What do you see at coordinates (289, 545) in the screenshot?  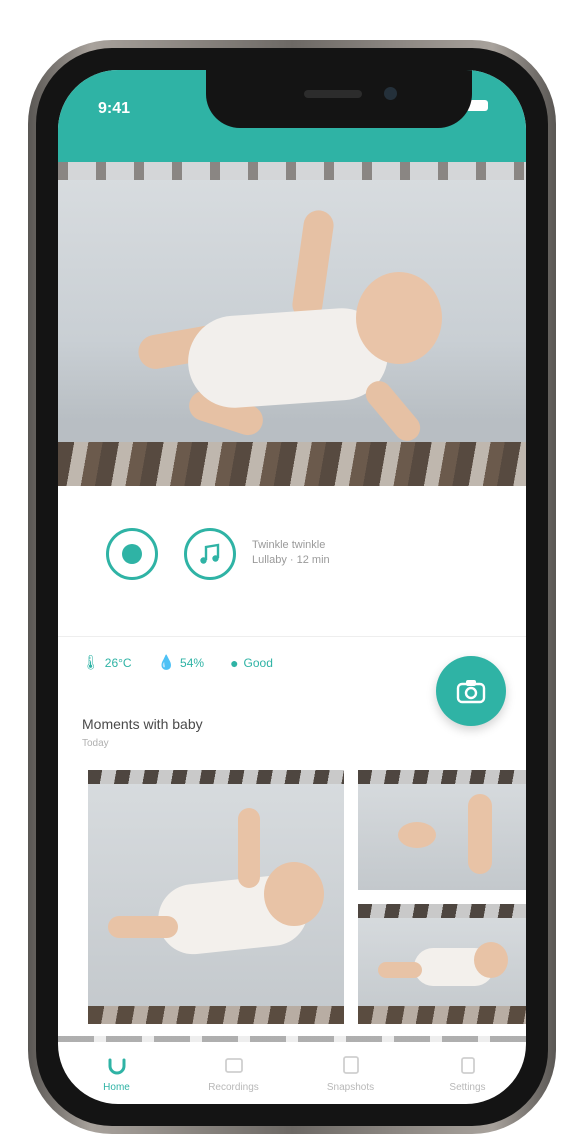 I see `lullaby-title: Twinkle twinkle` at bounding box center [289, 545].